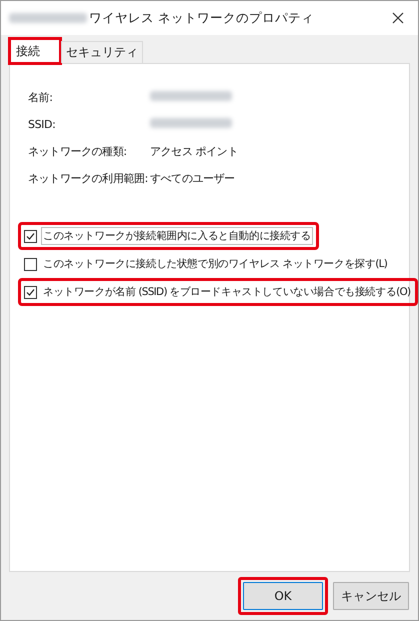 This screenshot has height=621, width=419. What do you see at coordinates (194, 151) in the screenshot?
I see `property-value: アクセス ポイント` at bounding box center [194, 151].